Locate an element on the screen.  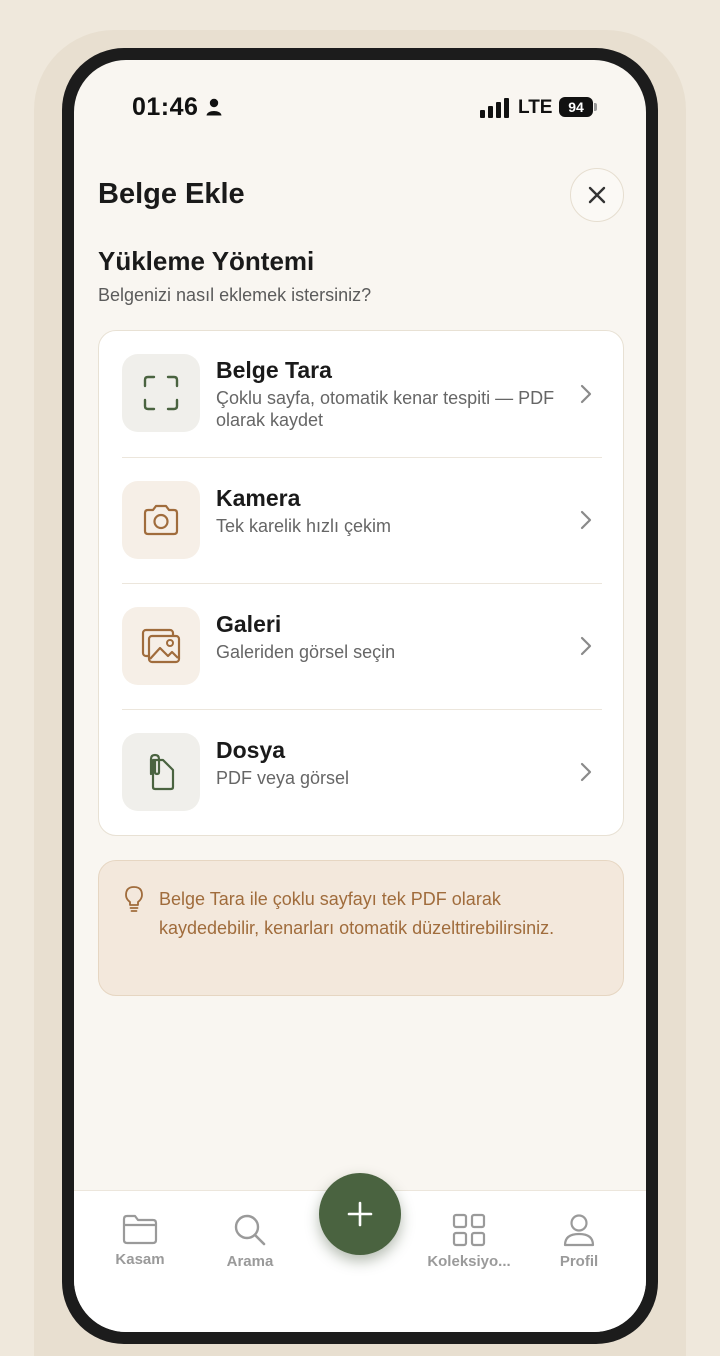
section-subtitle: Belgenizi nasıl eklemek istersiniz? is located at coordinates (235, 295).